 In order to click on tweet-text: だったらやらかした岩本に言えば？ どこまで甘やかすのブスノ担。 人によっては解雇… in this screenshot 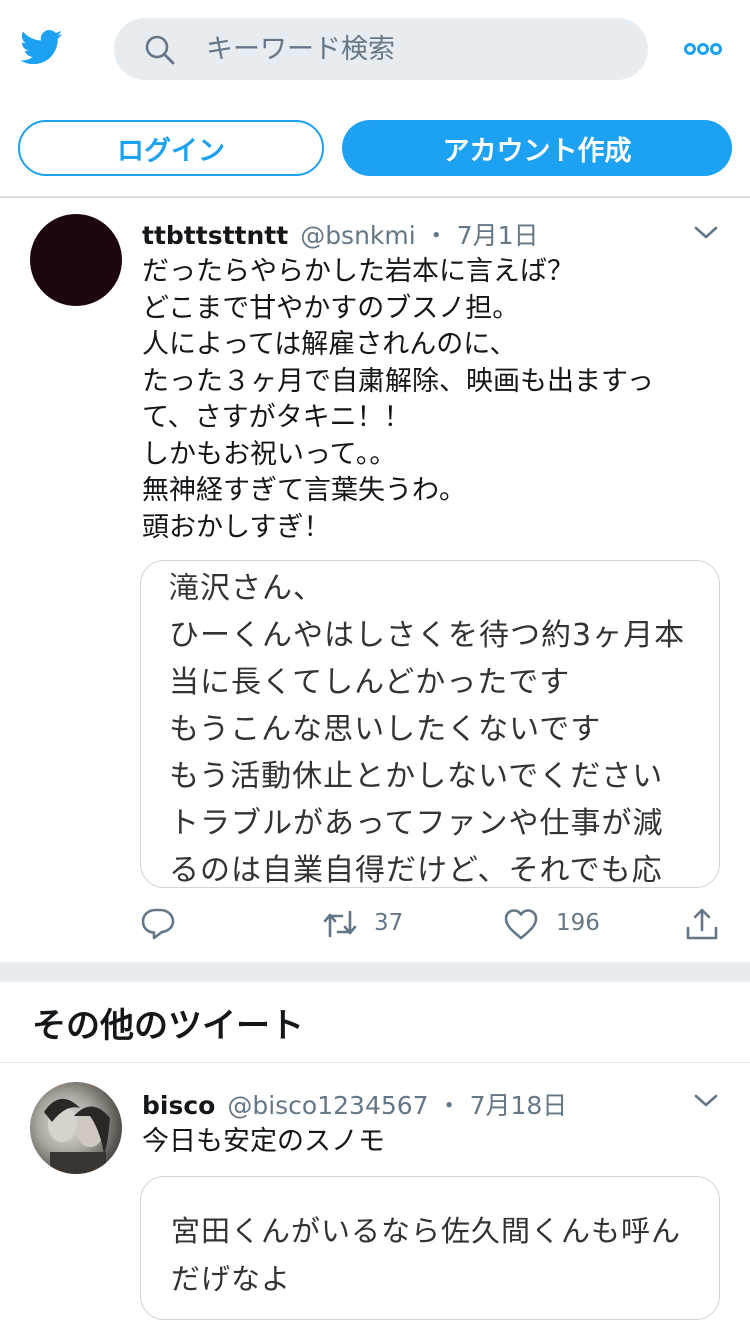, I will do `click(398, 399)`.